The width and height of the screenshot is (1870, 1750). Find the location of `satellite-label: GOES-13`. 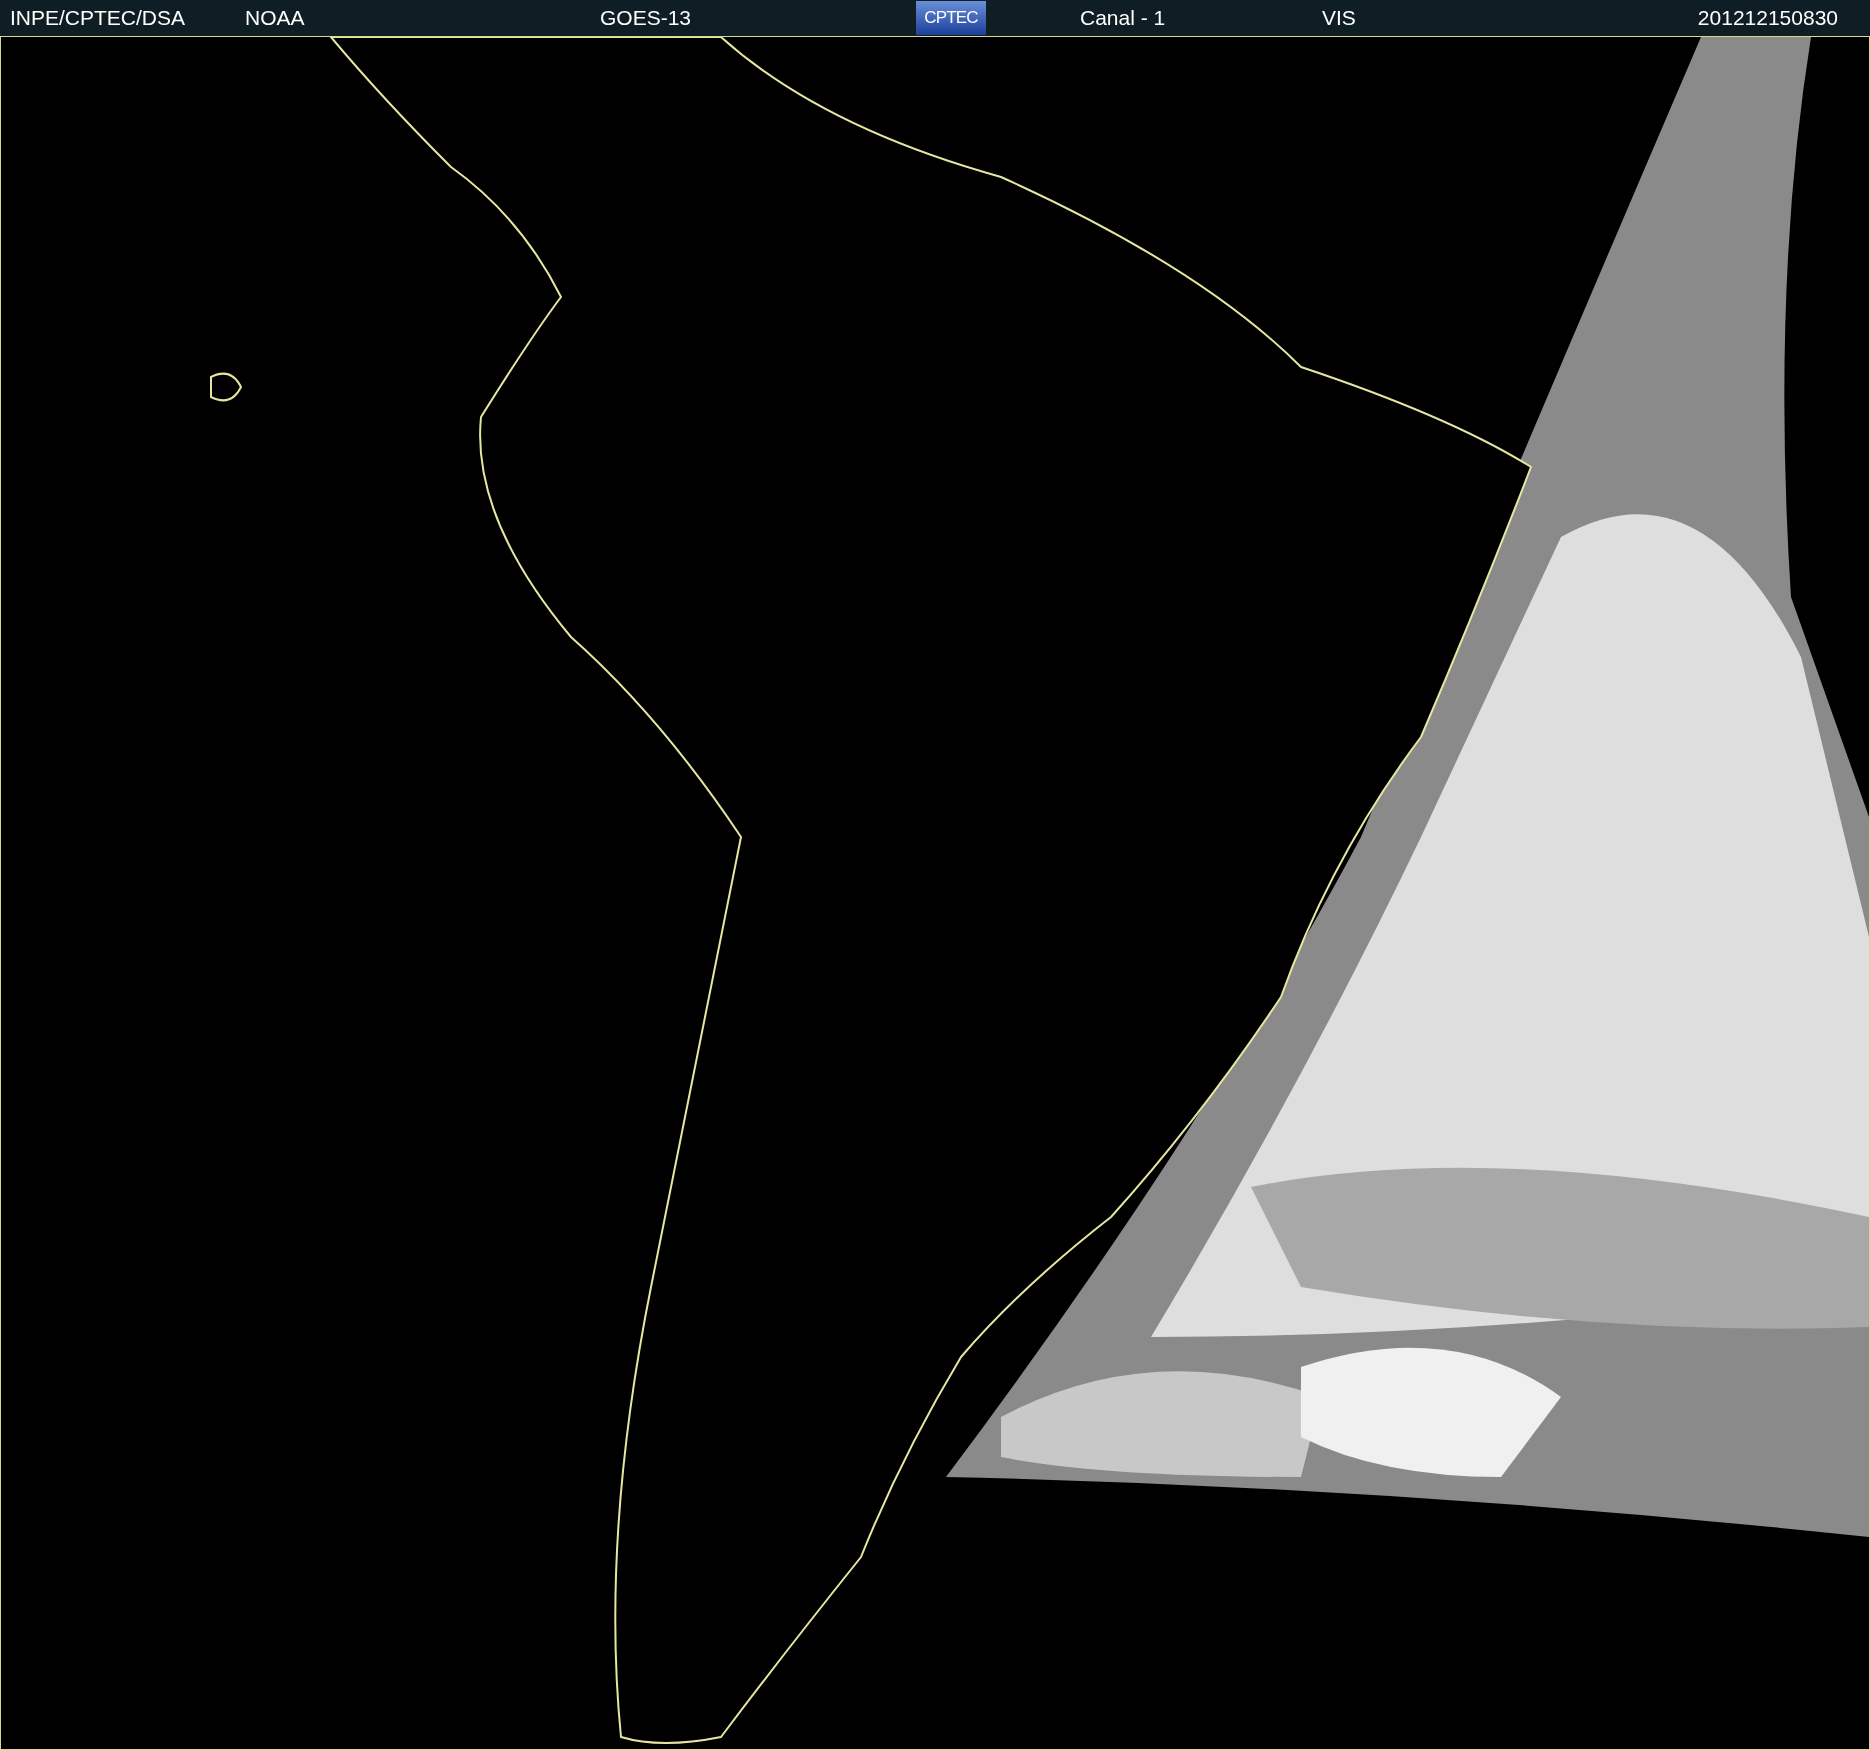

satellite-label: GOES-13 is located at coordinates (646, 18).